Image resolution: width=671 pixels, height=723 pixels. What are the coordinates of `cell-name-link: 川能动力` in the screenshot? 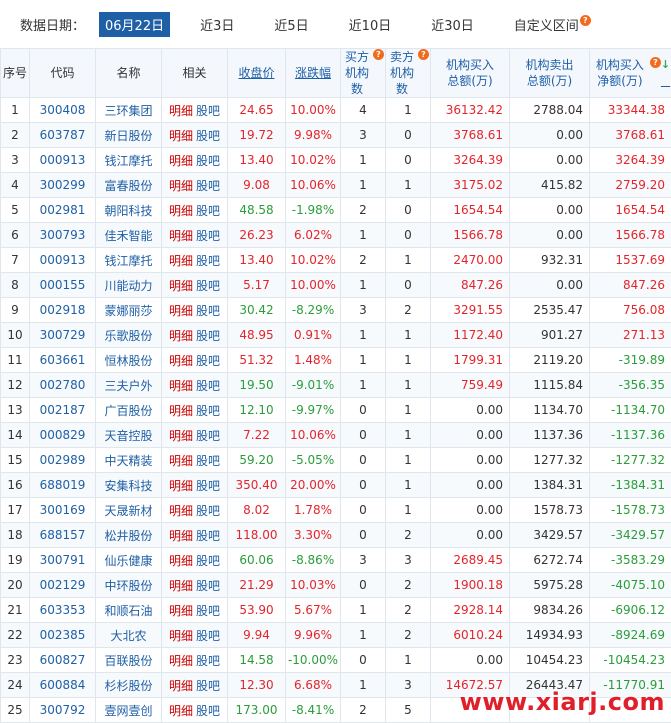 It's located at (129, 285).